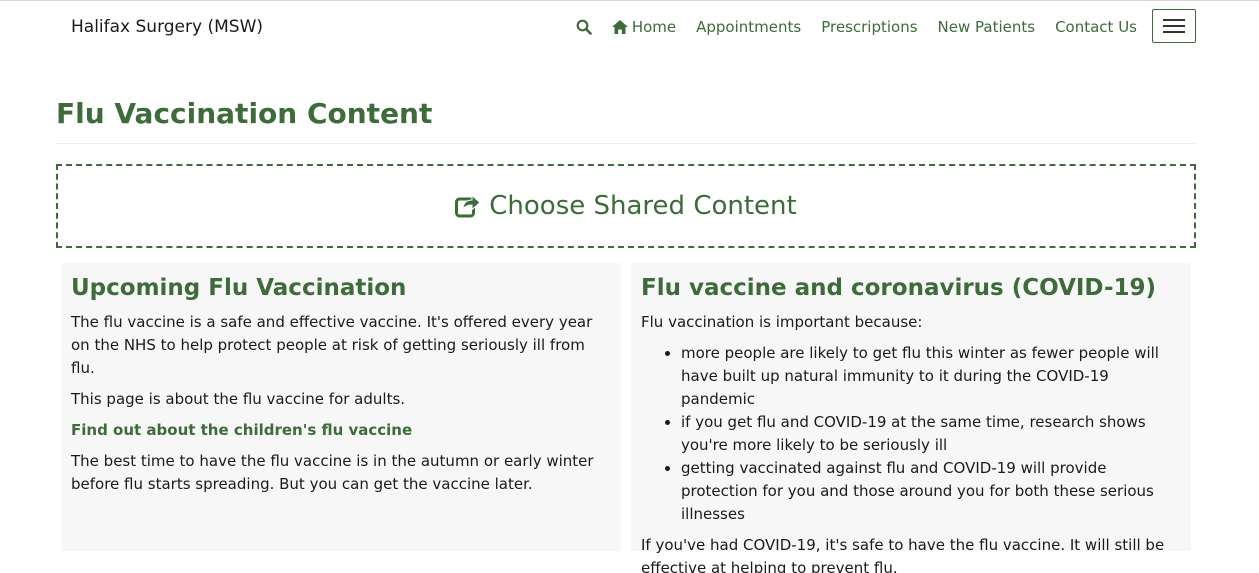  What do you see at coordinates (899, 288) in the screenshot?
I see `panel-heading: Flu vaccine and coronavirus (COVID-19)` at bounding box center [899, 288].